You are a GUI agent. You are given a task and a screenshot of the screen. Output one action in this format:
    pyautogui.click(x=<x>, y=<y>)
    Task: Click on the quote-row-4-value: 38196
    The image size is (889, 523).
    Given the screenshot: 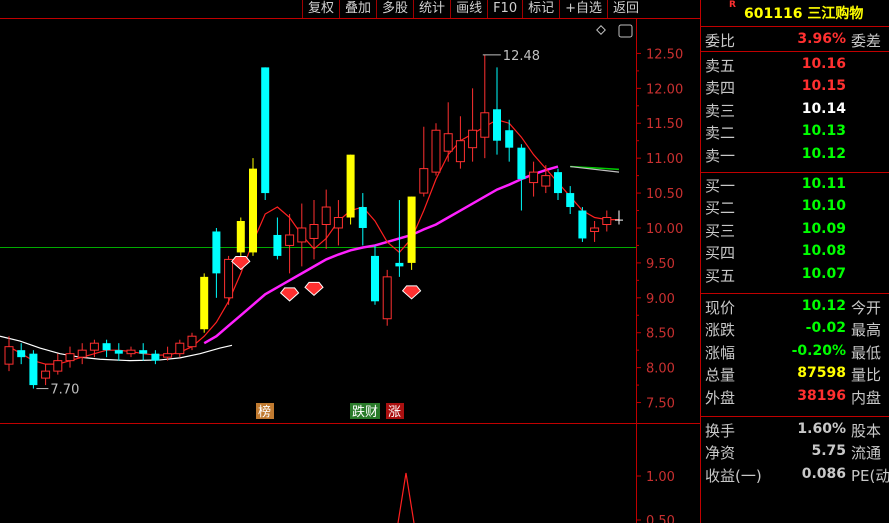 What is the action you would take?
    pyautogui.click(x=821, y=395)
    